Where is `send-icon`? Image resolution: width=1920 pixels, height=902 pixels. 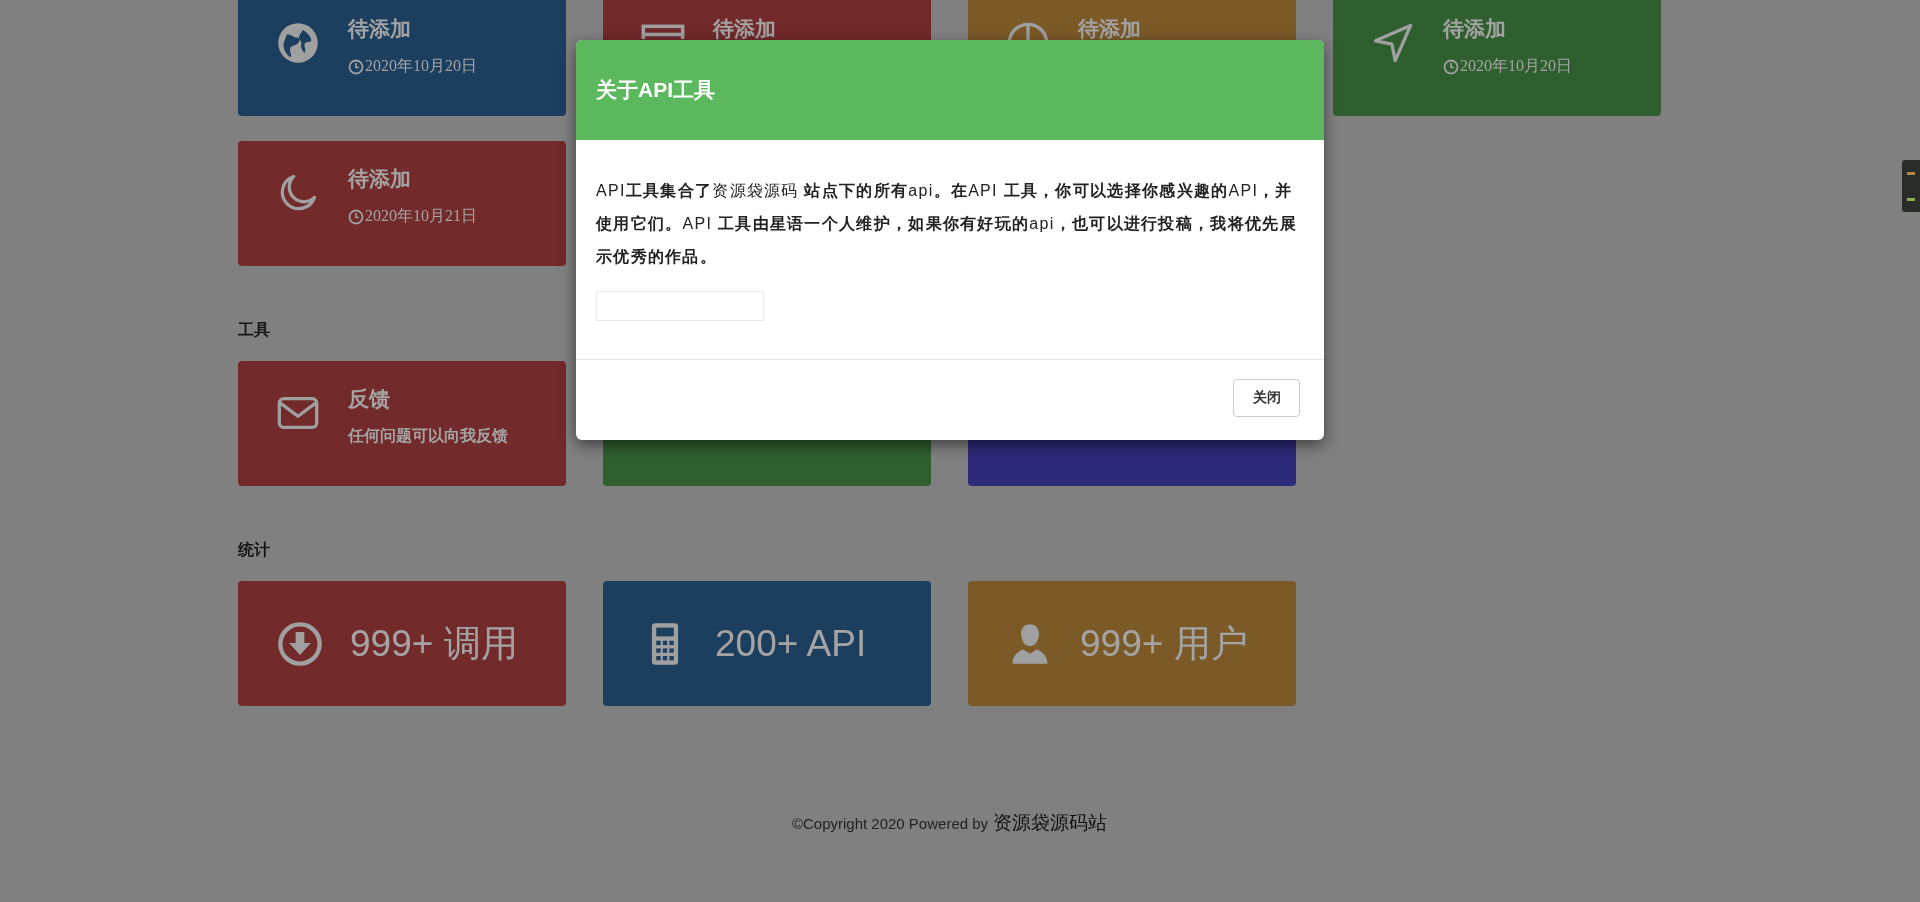
send-icon is located at coordinates (1393, 43).